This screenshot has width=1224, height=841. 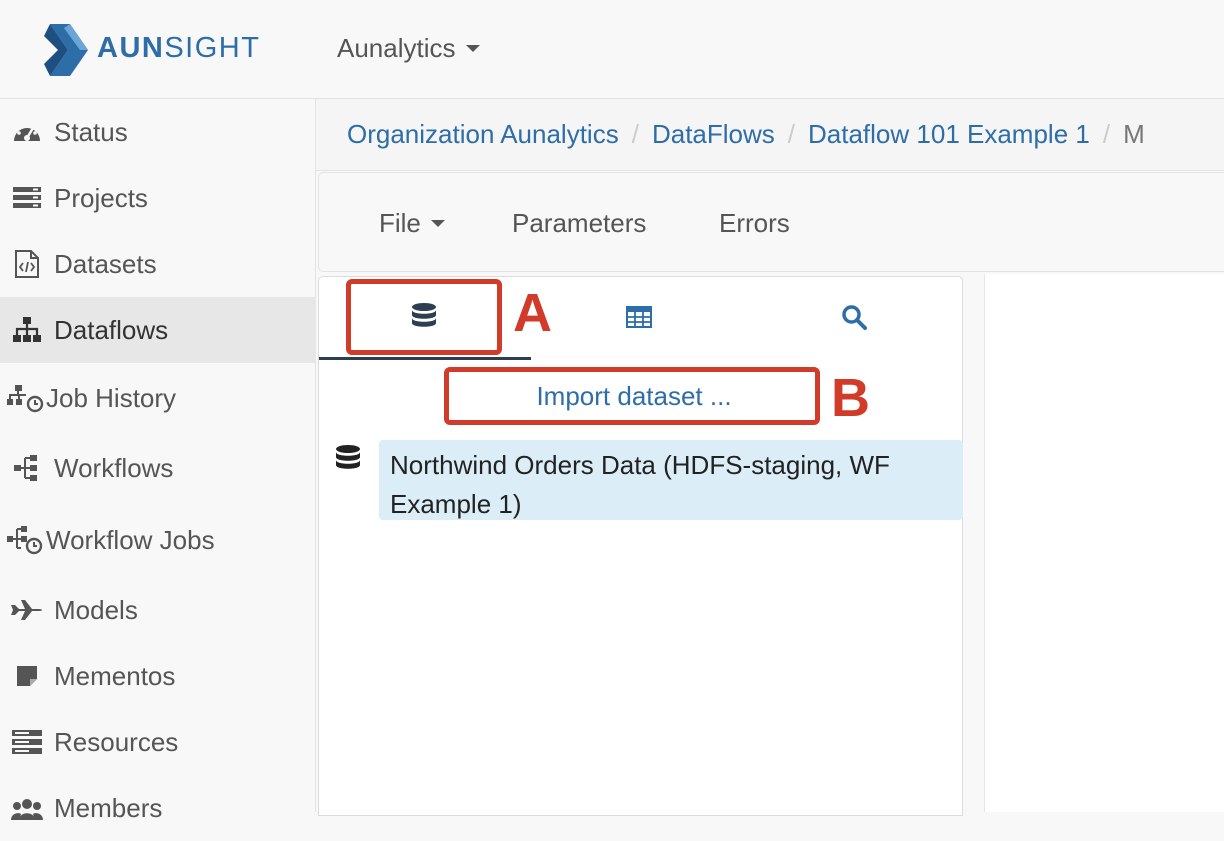 I want to click on organization-dropdown: Aunalytics, so click(x=408, y=48).